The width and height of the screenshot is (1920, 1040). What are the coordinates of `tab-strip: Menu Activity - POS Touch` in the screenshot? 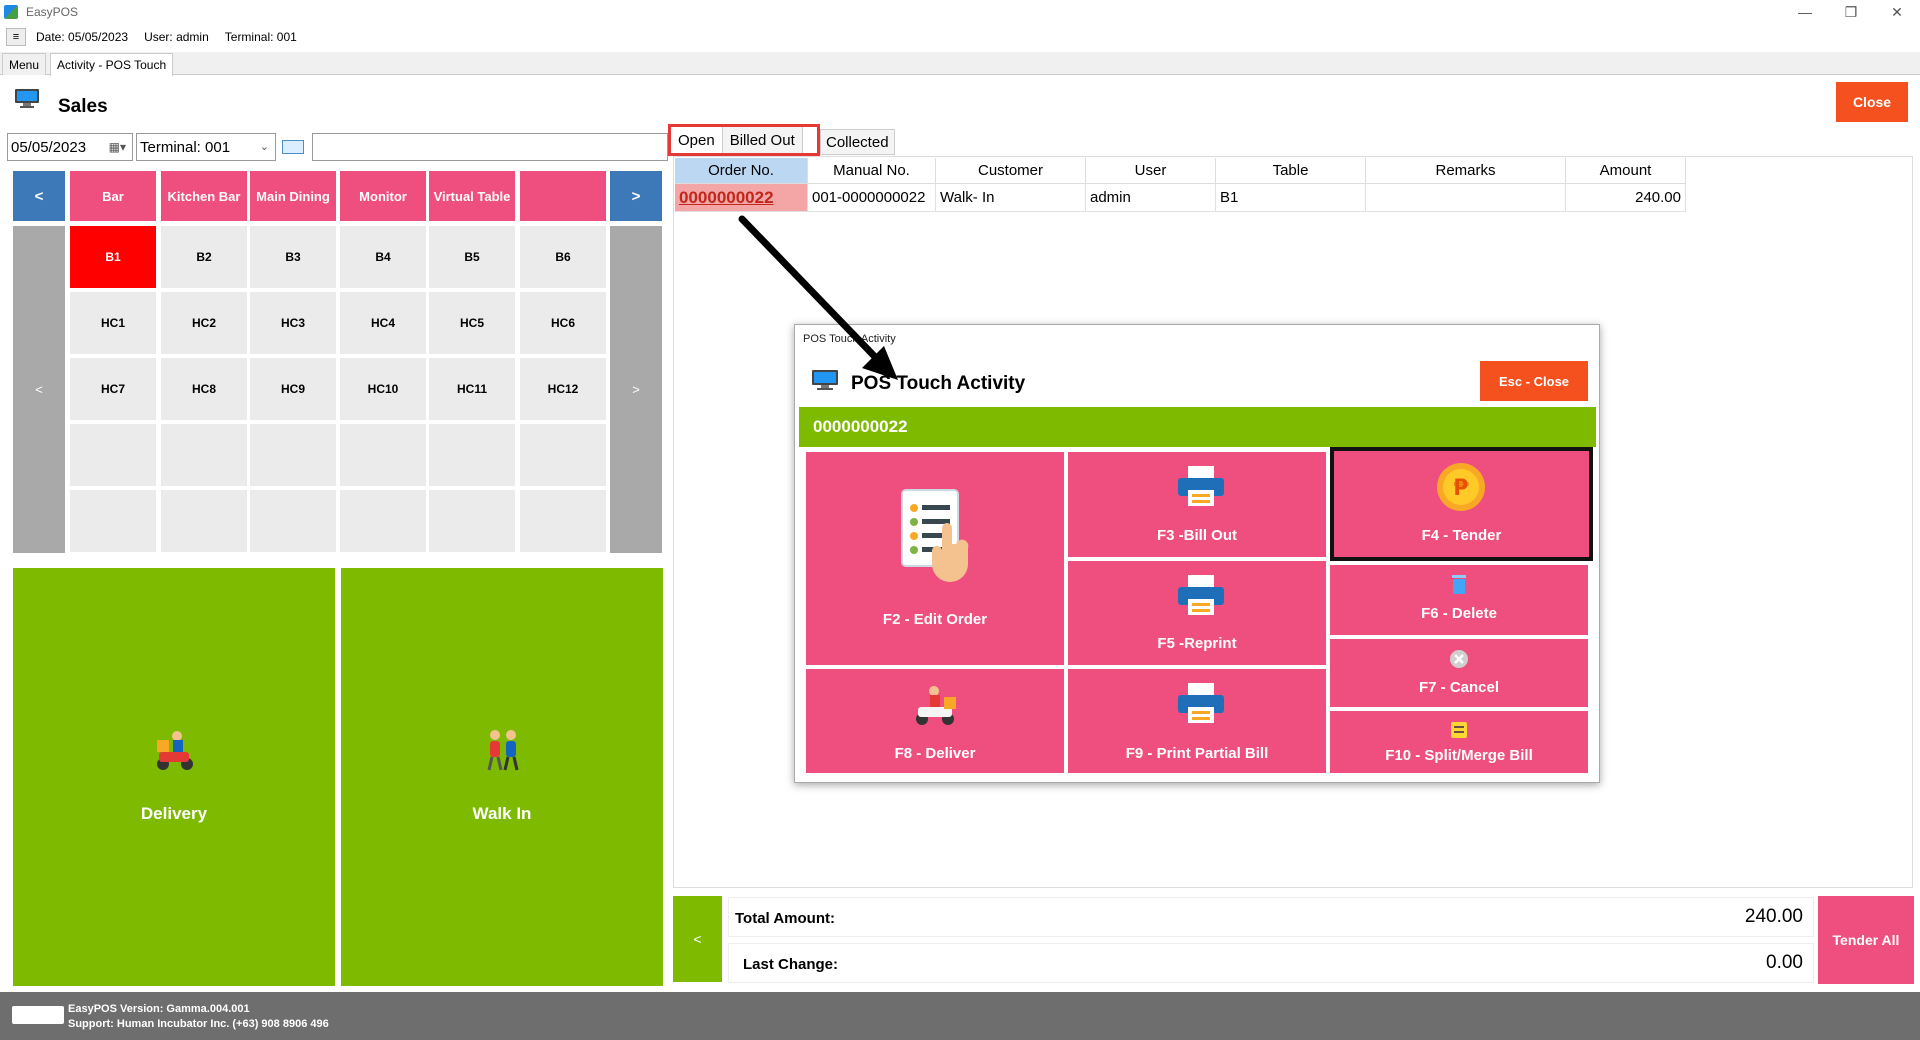 It's located at (960, 64).